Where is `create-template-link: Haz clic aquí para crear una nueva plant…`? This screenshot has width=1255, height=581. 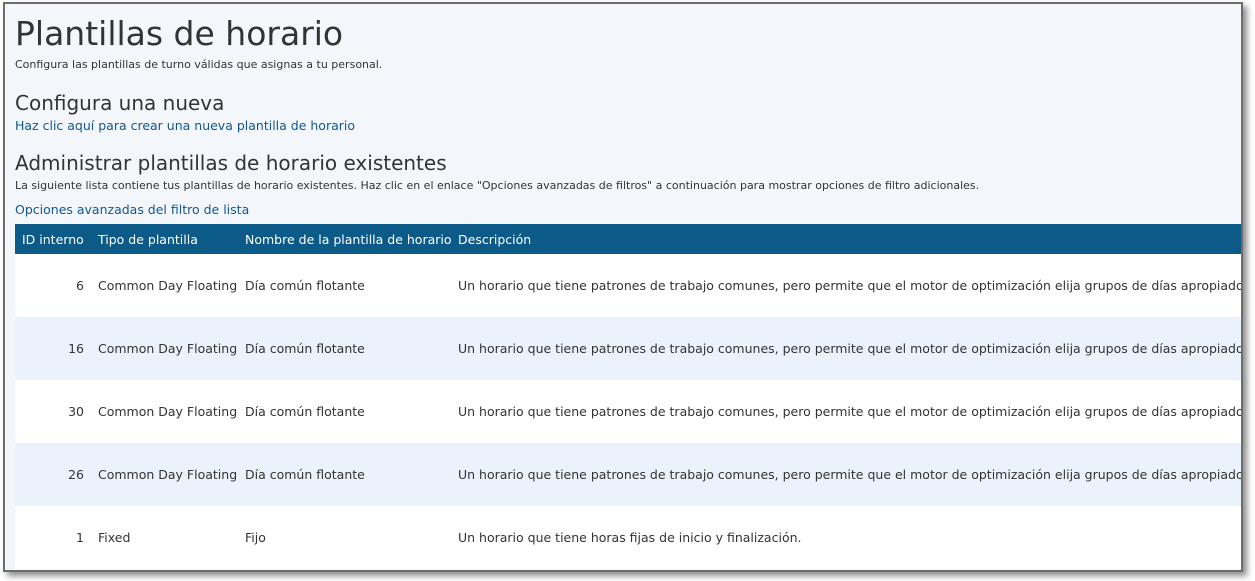
create-template-link: Haz clic aquí para crear una nueva plant… is located at coordinates (185, 125).